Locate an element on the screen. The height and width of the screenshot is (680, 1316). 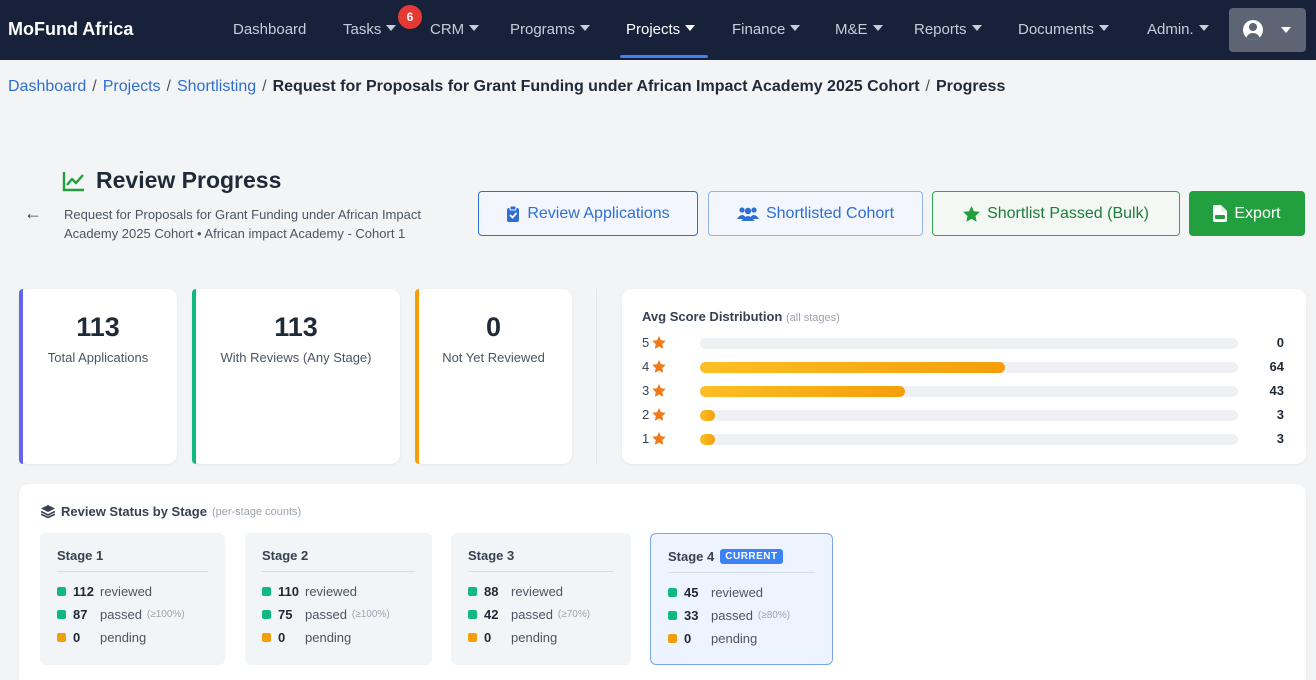
score-count: 3 is located at coordinates (1280, 438).